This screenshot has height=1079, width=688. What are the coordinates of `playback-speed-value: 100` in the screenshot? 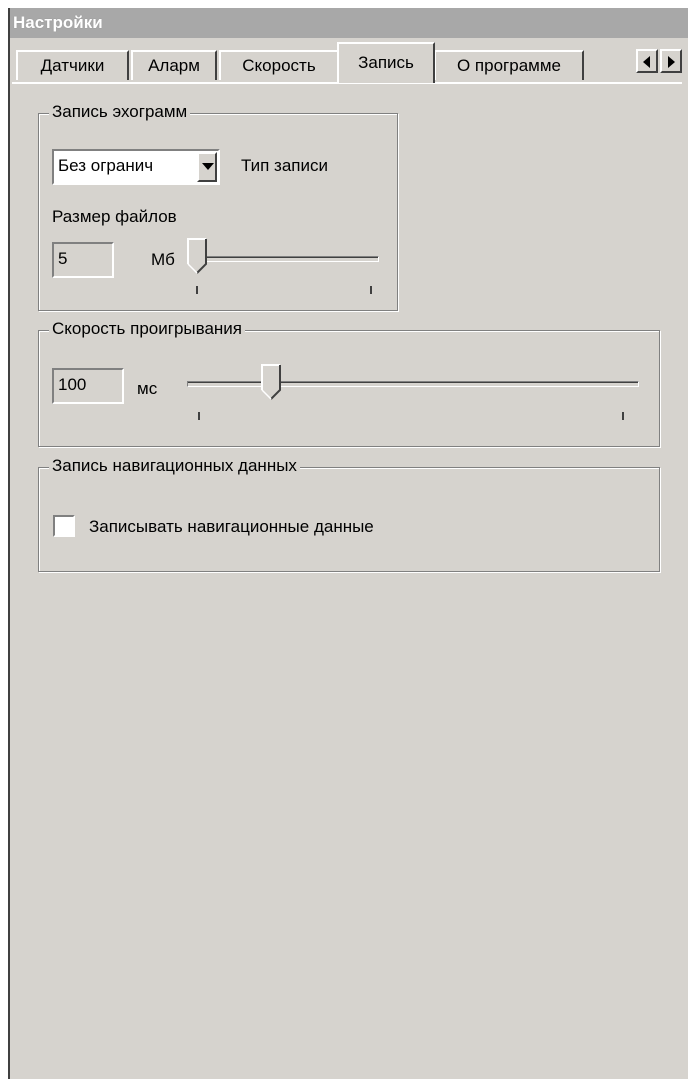 It's located at (72, 384).